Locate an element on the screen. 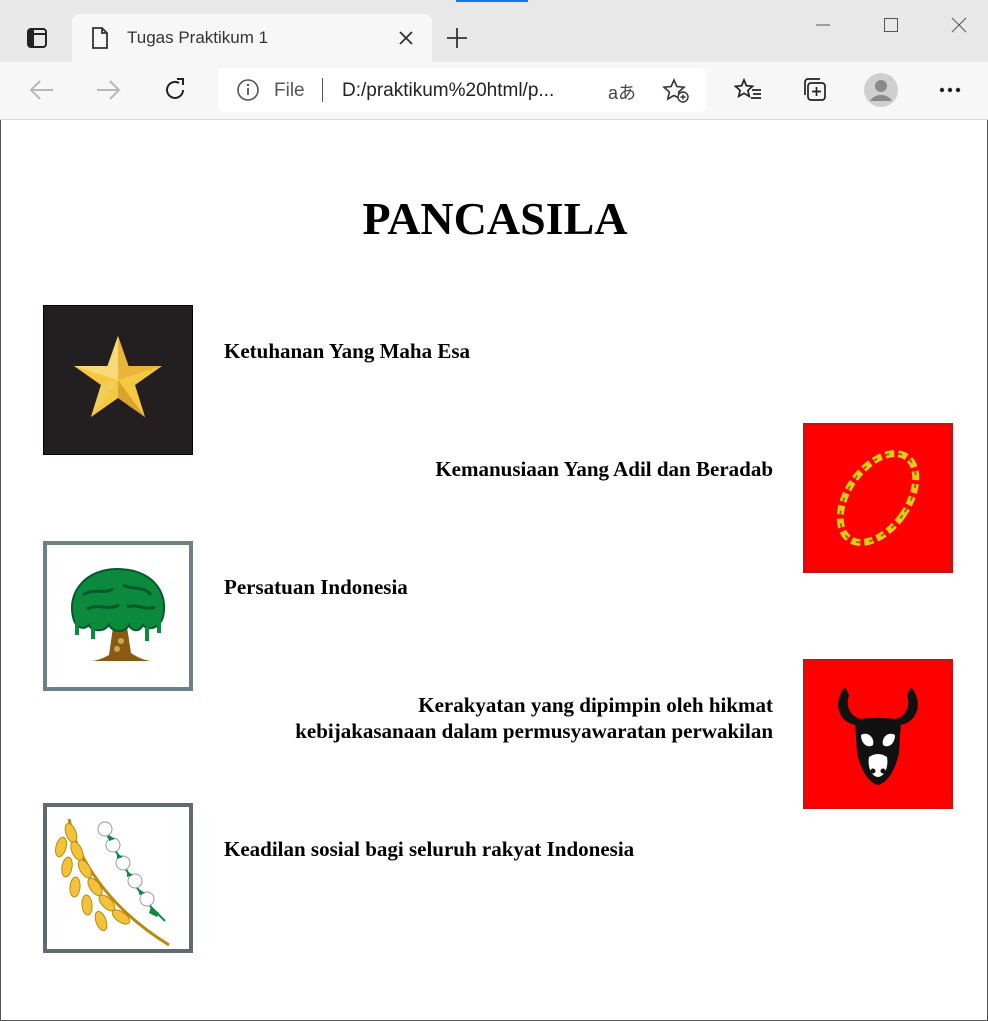 This screenshot has height=1021, width=988. banyan-tree-icon is located at coordinates (118, 614).